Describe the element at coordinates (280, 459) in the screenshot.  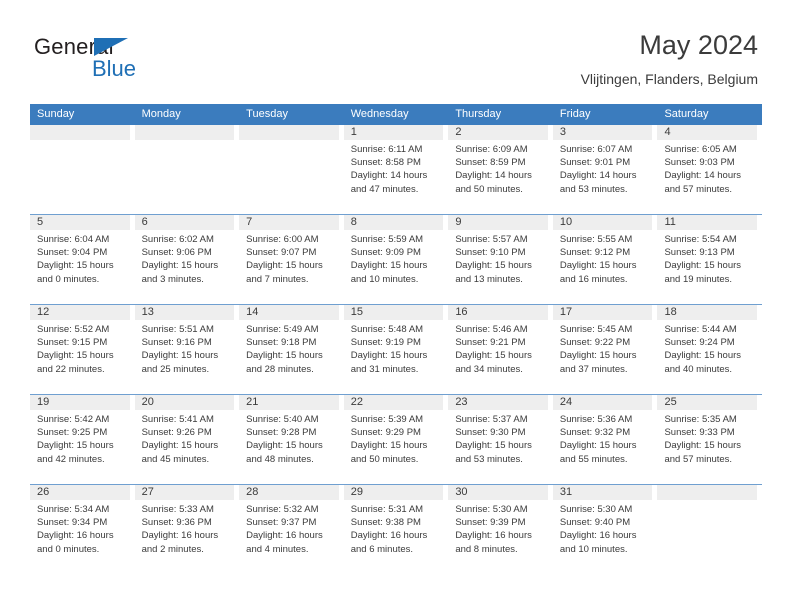
I see `daylight-text-line2: and 48 minutes.` at that location.